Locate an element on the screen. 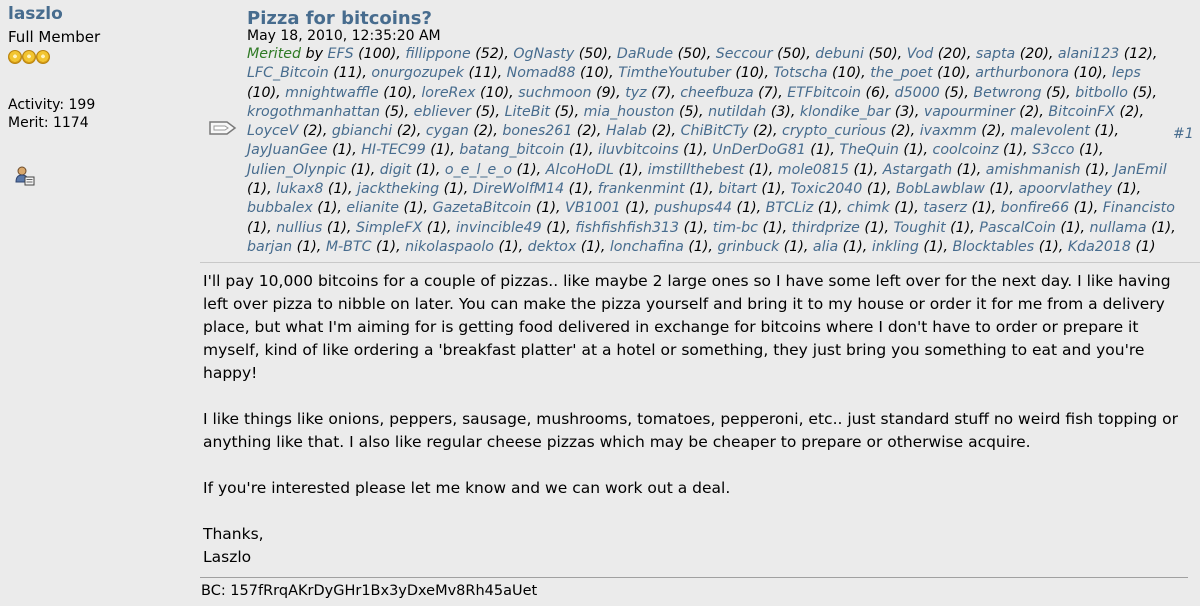 This screenshot has width=1200, height=606. merit-user-link: ChiBitCTy is located at coordinates (715, 131).